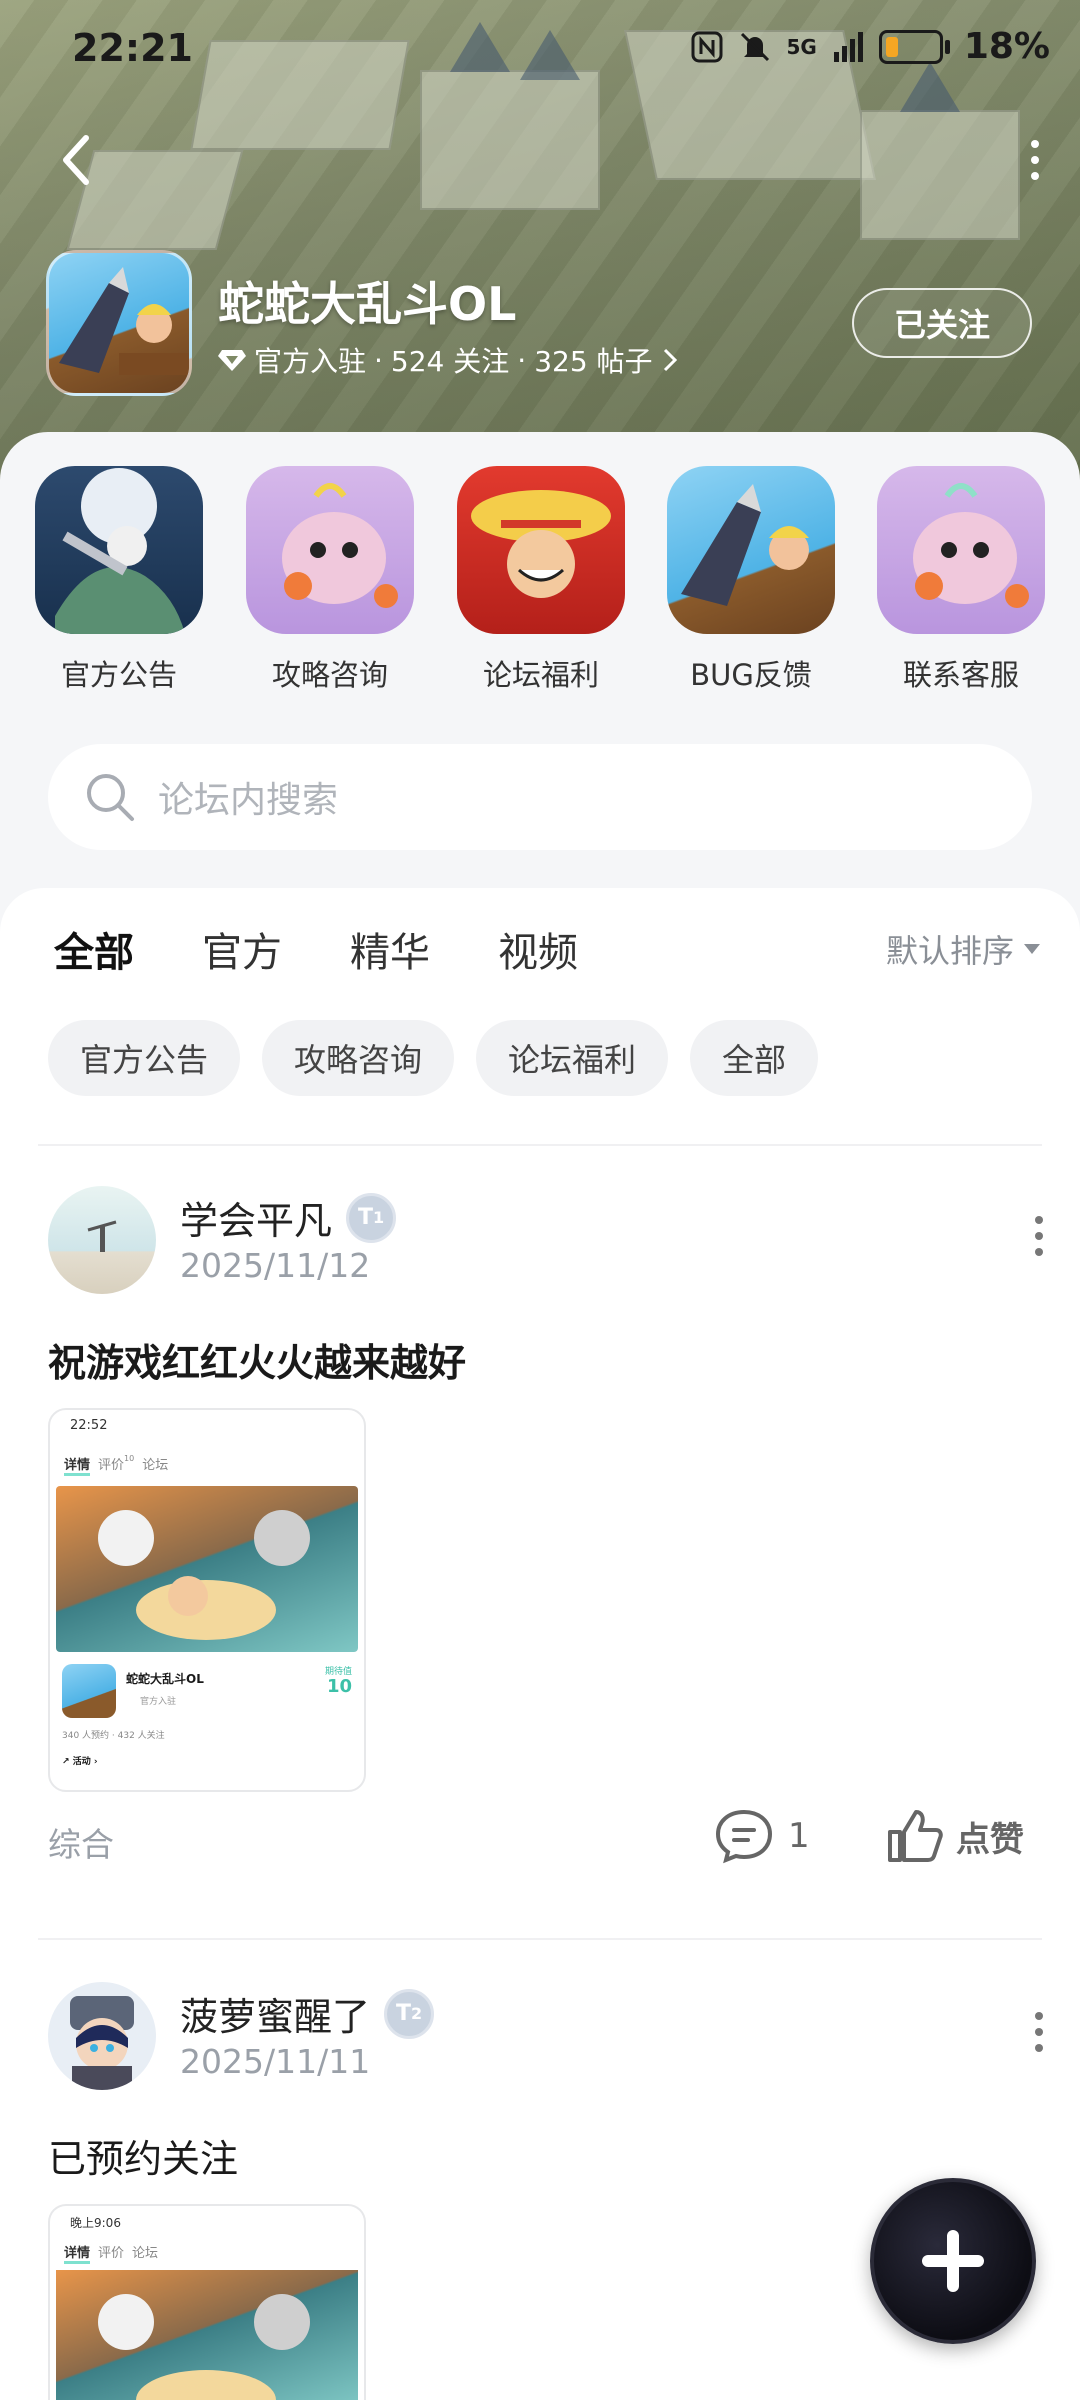 This screenshot has width=1080, height=2400. What do you see at coordinates (316, 951) in the screenshot?
I see `tab-bar: 全部 官方 精华 视频` at bounding box center [316, 951].